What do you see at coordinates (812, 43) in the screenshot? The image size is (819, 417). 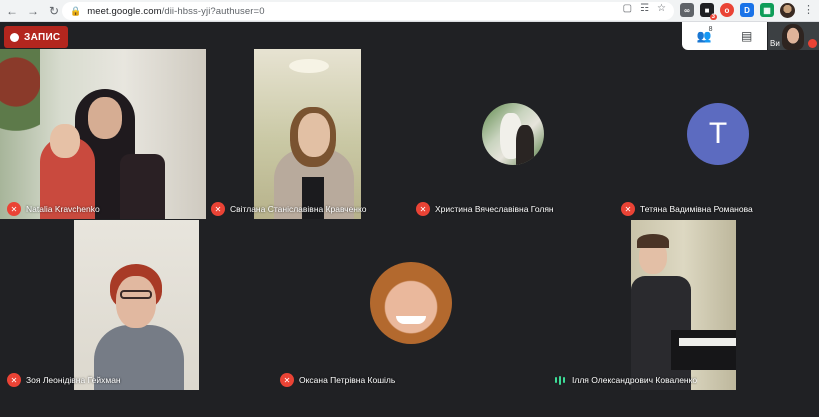 I see `mic-off-icon` at bounding box center [812, 43].